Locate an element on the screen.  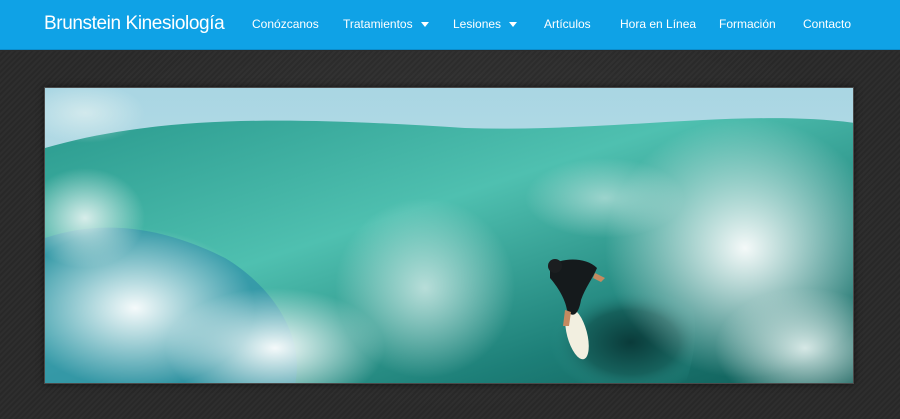
nav-item-tratamientos: Tratamientos is located at coordinates (386, 24).